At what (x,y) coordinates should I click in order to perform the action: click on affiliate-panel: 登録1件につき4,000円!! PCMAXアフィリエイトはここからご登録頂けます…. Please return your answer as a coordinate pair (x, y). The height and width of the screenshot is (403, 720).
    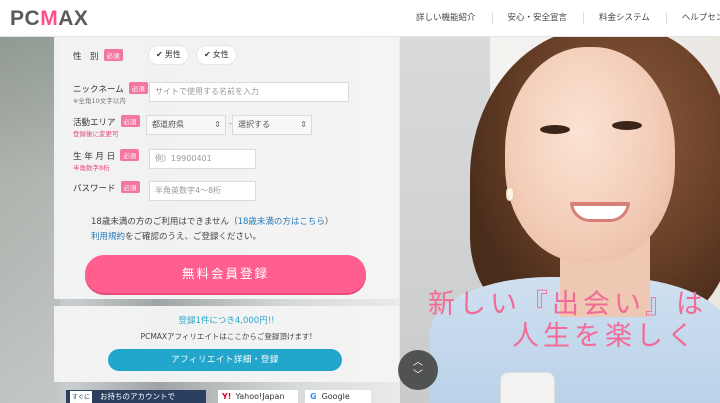
    Looking at the image, I should click on (226, 344).